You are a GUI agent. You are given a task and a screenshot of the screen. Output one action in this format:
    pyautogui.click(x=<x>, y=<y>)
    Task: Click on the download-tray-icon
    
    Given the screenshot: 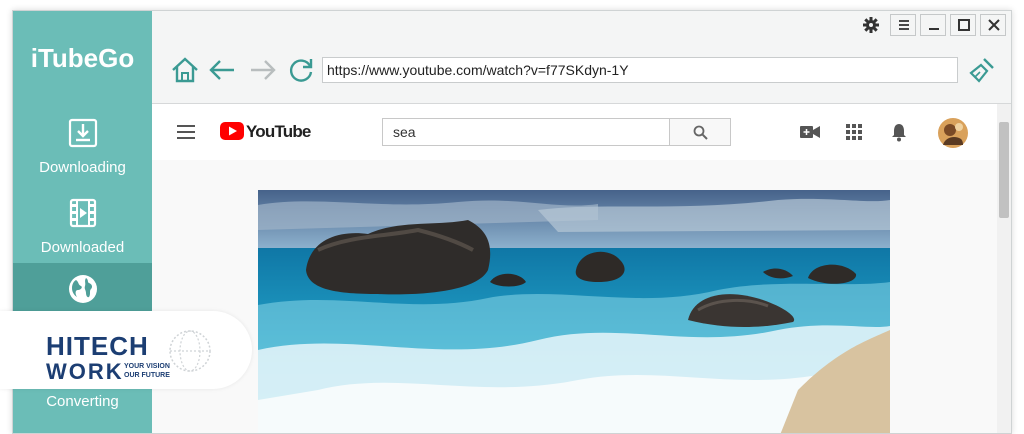 What is the action you would take?
    pyautogui.click(x=83, y=133)
    